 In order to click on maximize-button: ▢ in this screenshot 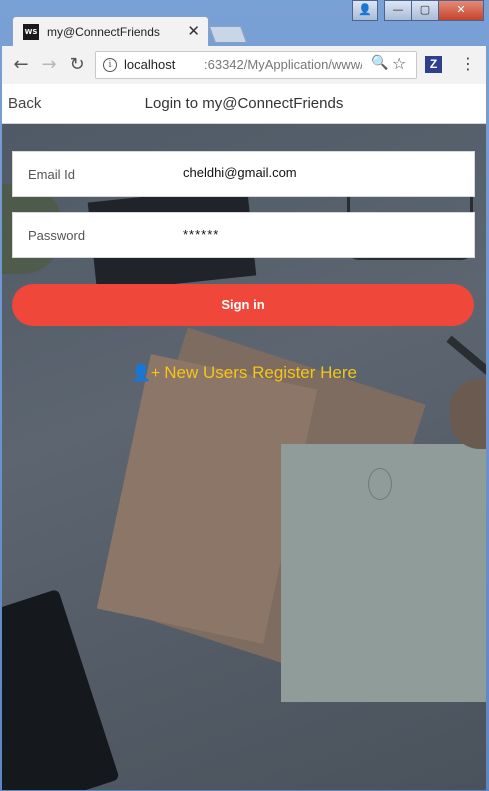, I will do `click(425, 10)`.